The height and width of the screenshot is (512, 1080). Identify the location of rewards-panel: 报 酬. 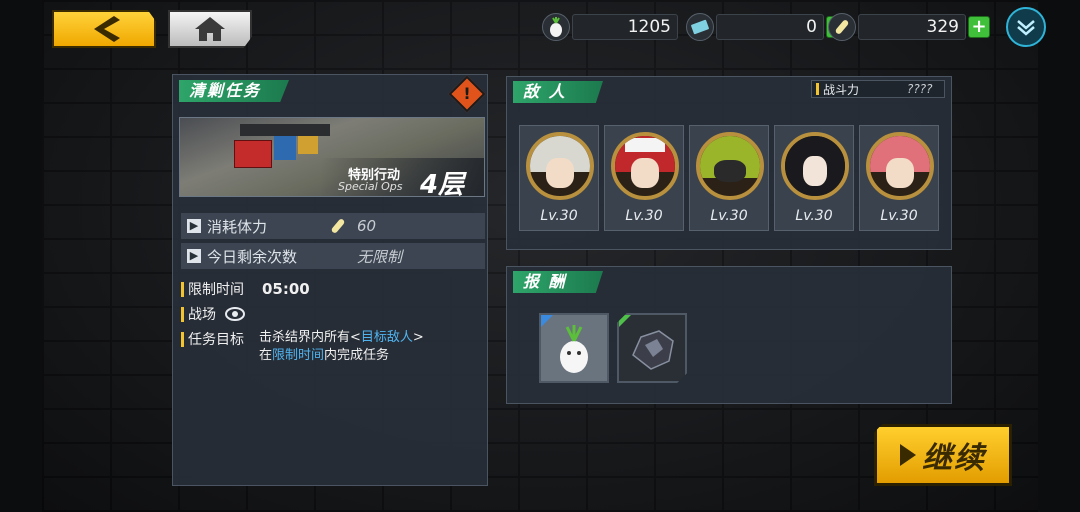
(729, 335).